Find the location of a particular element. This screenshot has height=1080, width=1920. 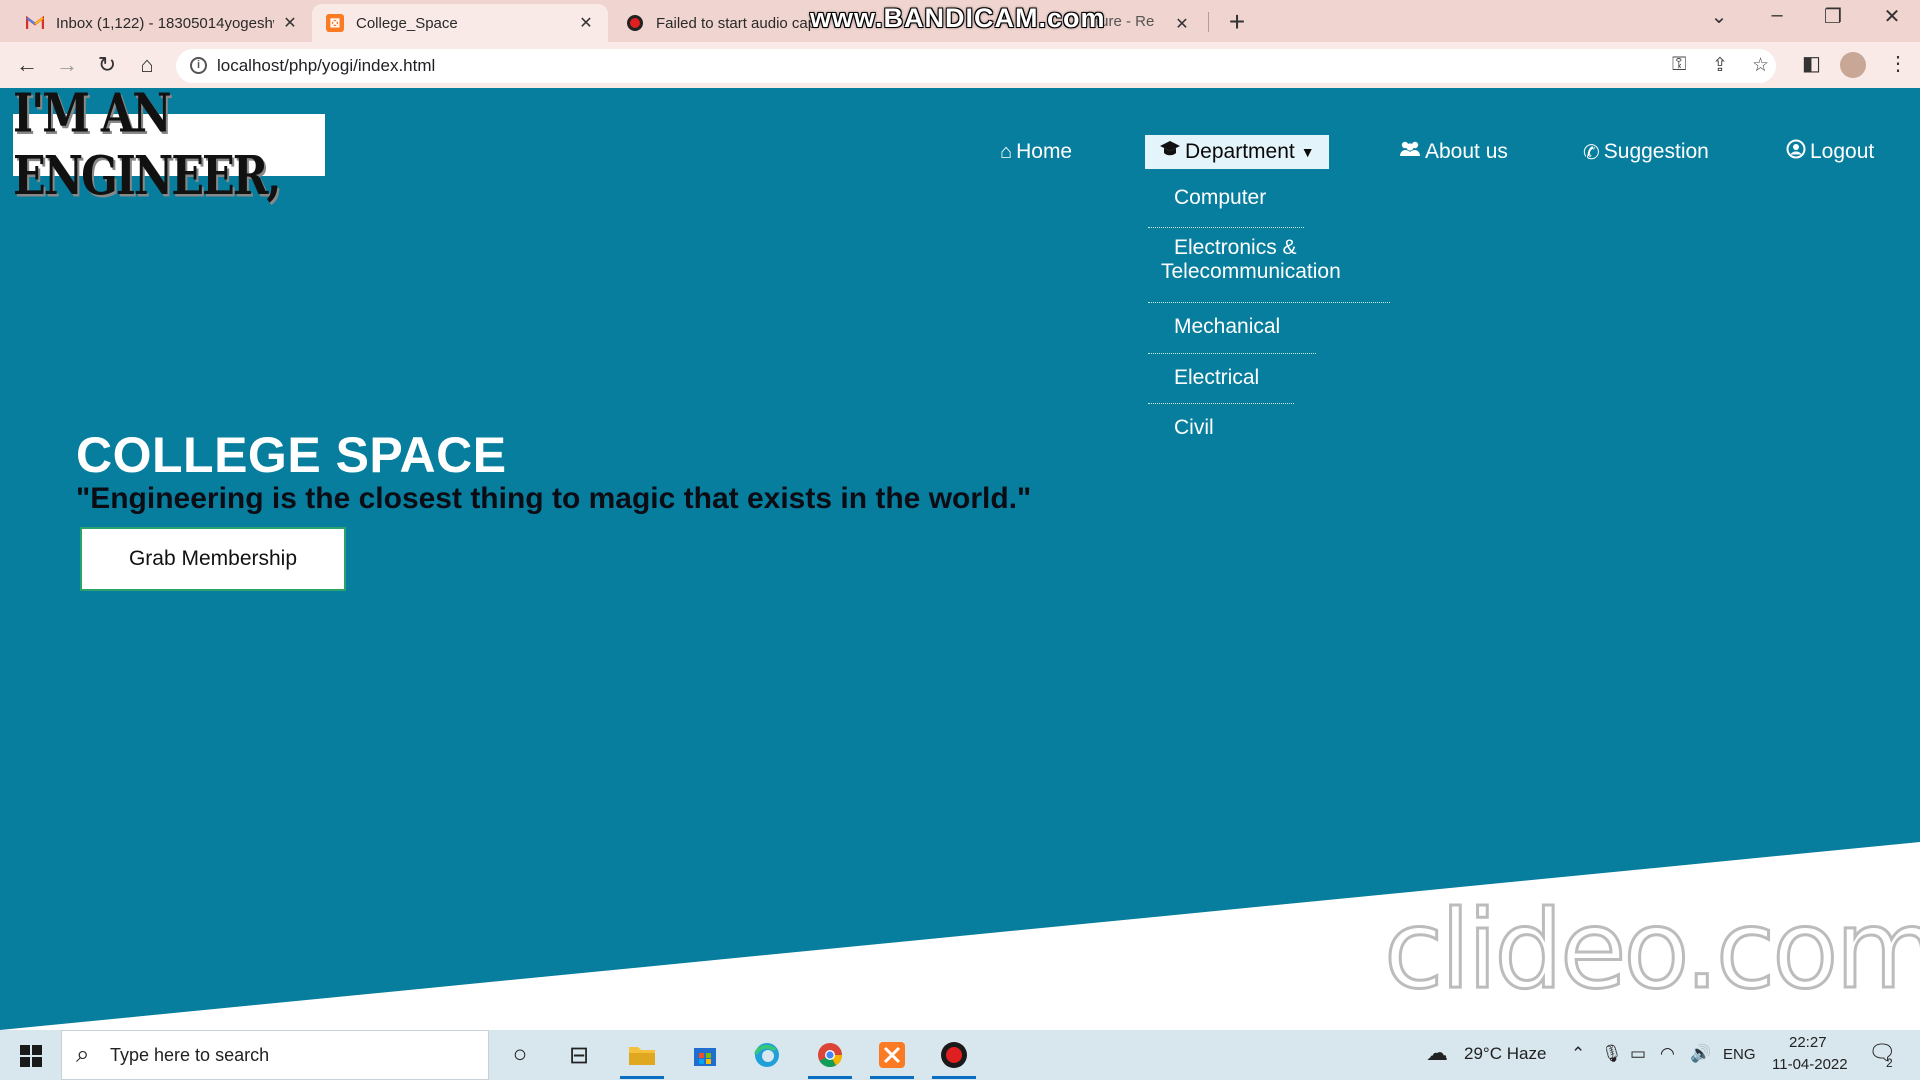

back-button: ← is located at coordinates (27, 65).